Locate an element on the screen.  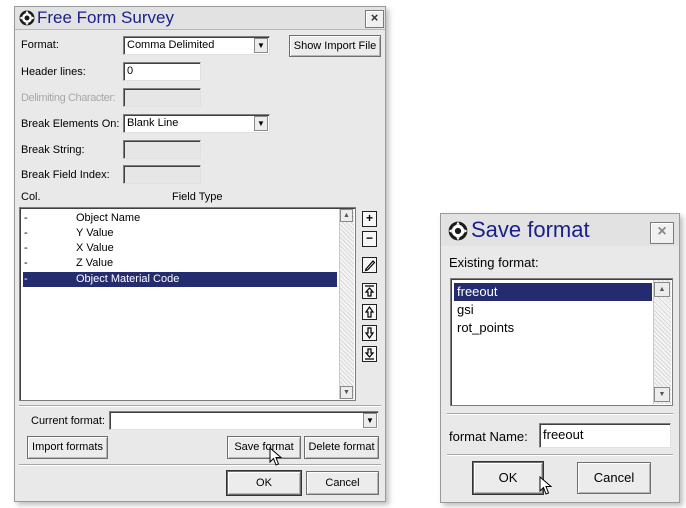
existing-format-label: Existing format: is located at coordinates (494, 262).